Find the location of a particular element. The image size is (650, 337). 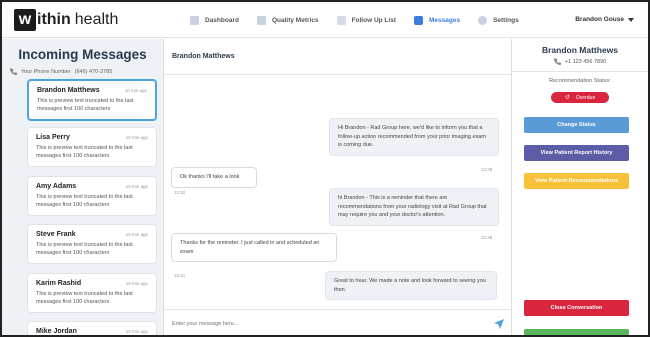

nav-messages-label: Messages is located at coordinates (444, 20).